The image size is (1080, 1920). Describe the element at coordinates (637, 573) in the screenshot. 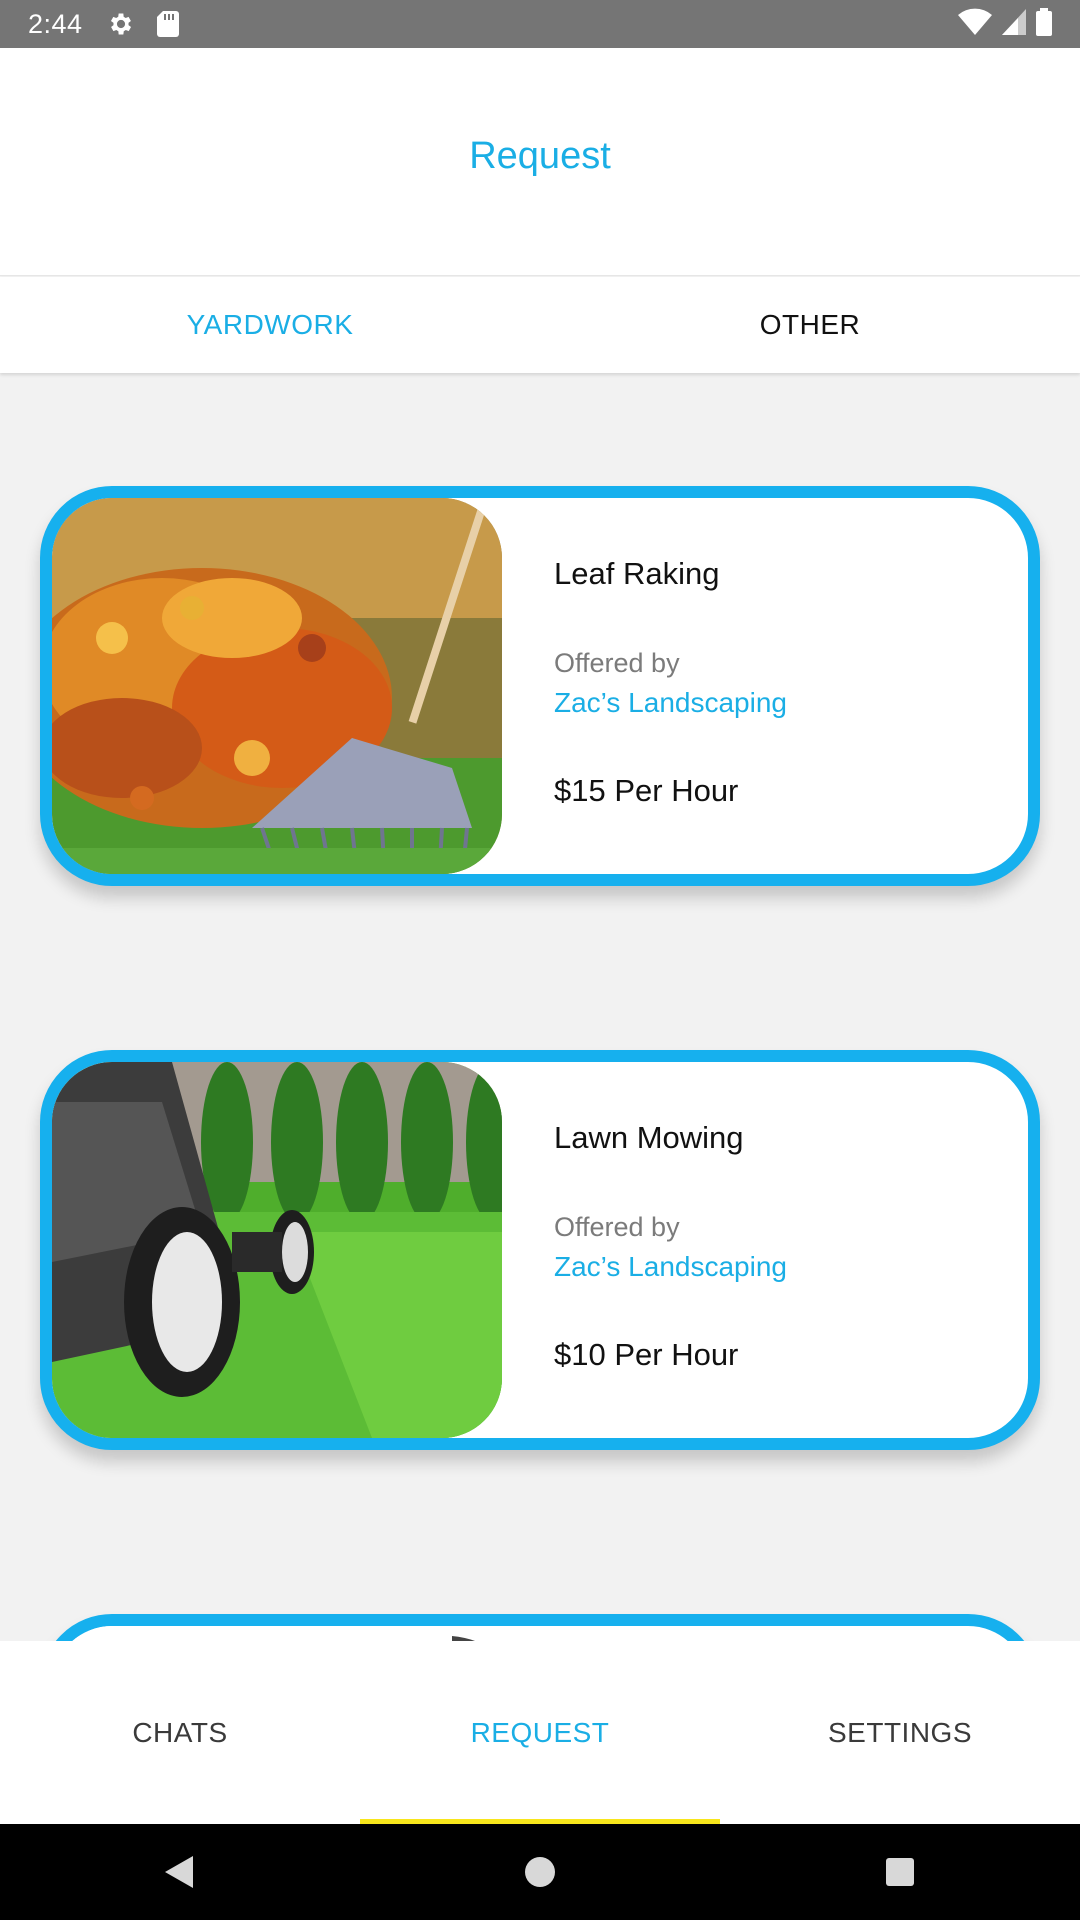

I see `service-title: Leaf Raking` at that location.